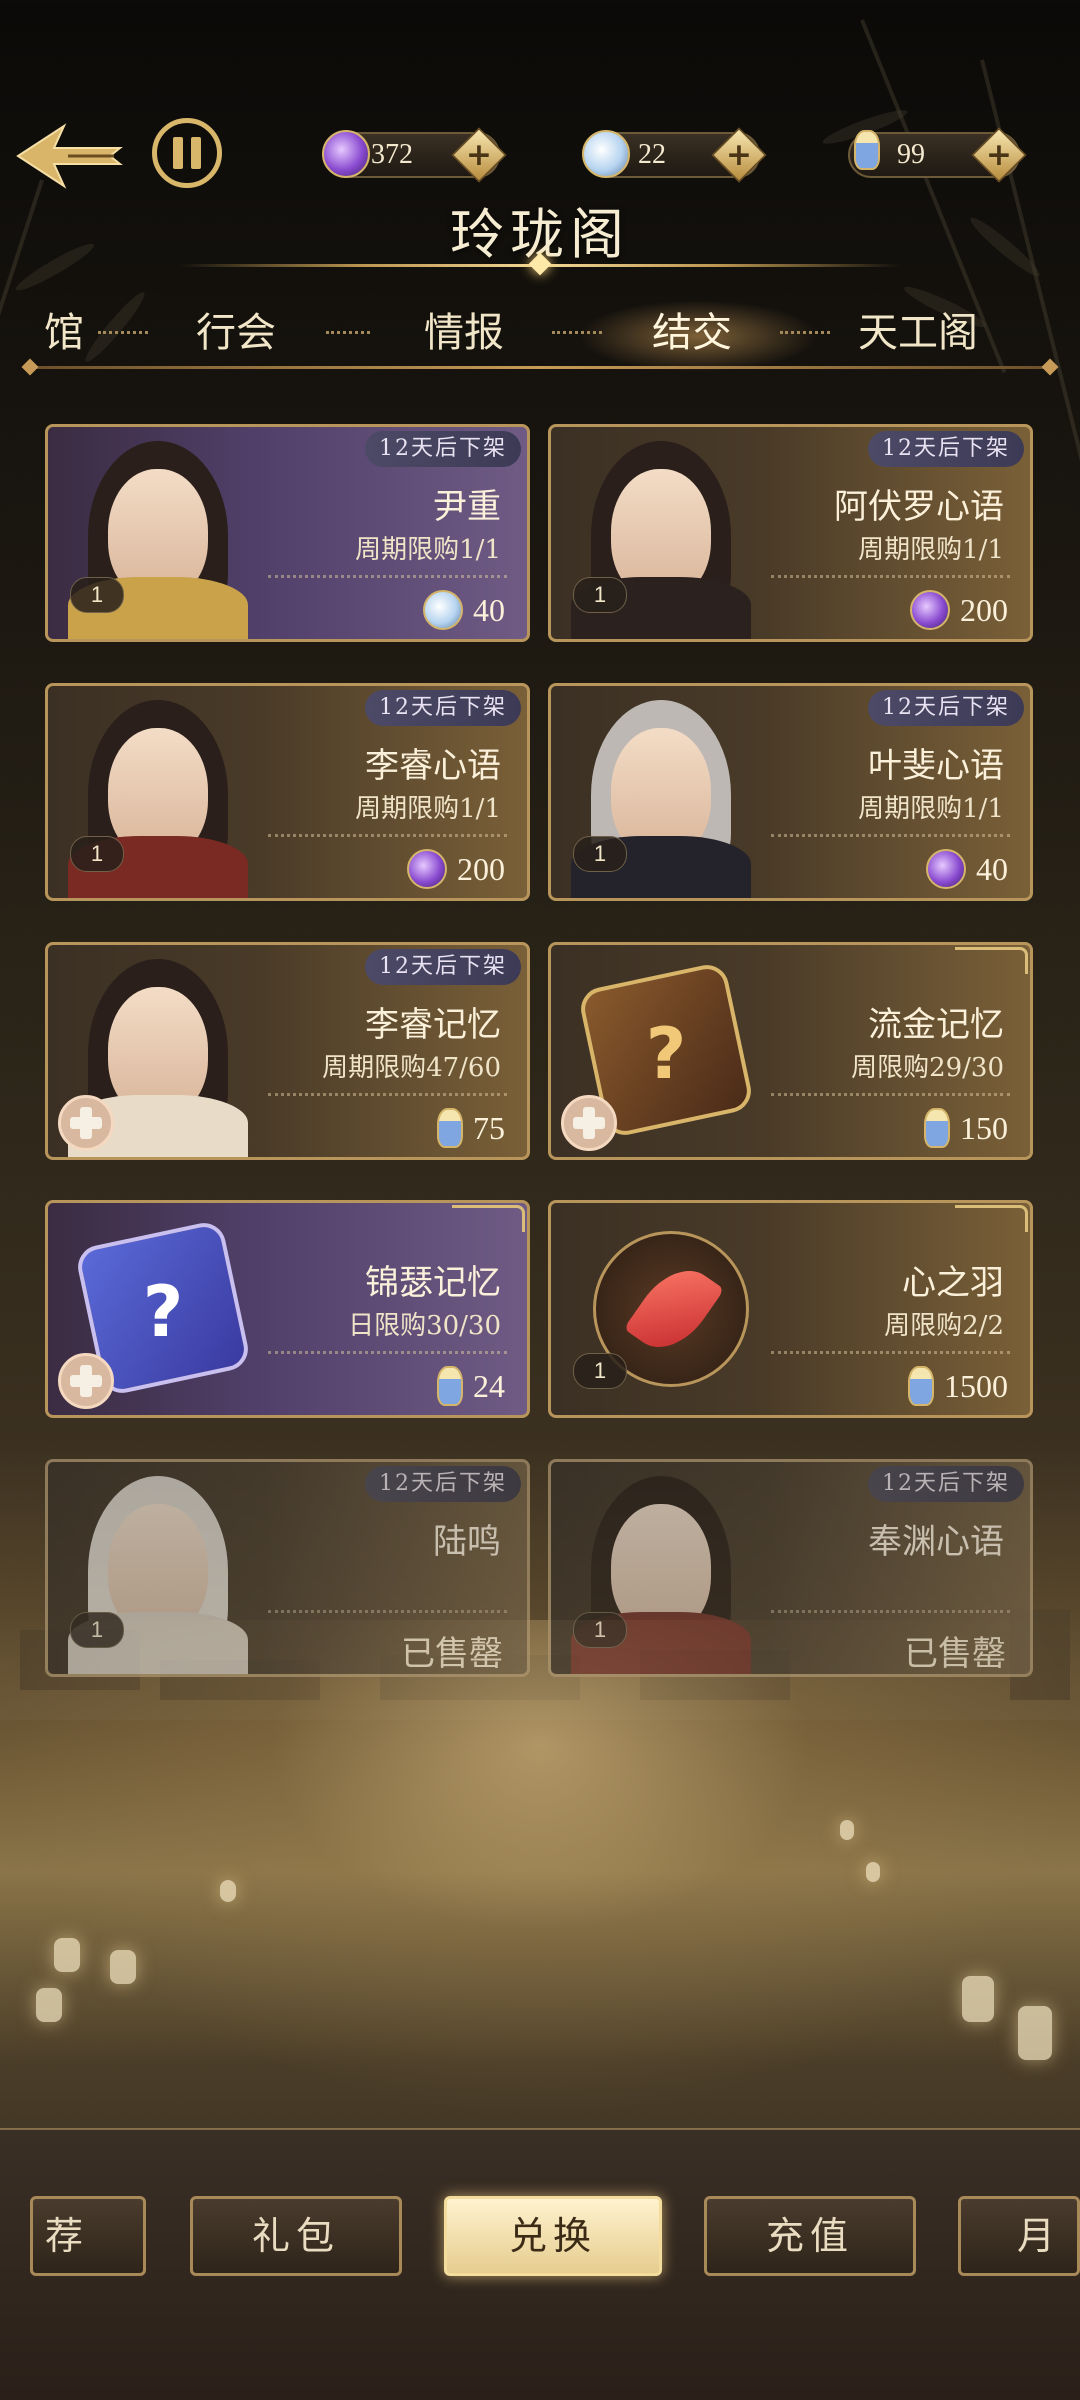 The height and width of the screenshot is (2400, 1080). Describe the element at coordinates (790, 792) in the screenshot. I see `shop-item-card: 1 12天后下架 叶斐心语 周期限购1/1 40` at that location.